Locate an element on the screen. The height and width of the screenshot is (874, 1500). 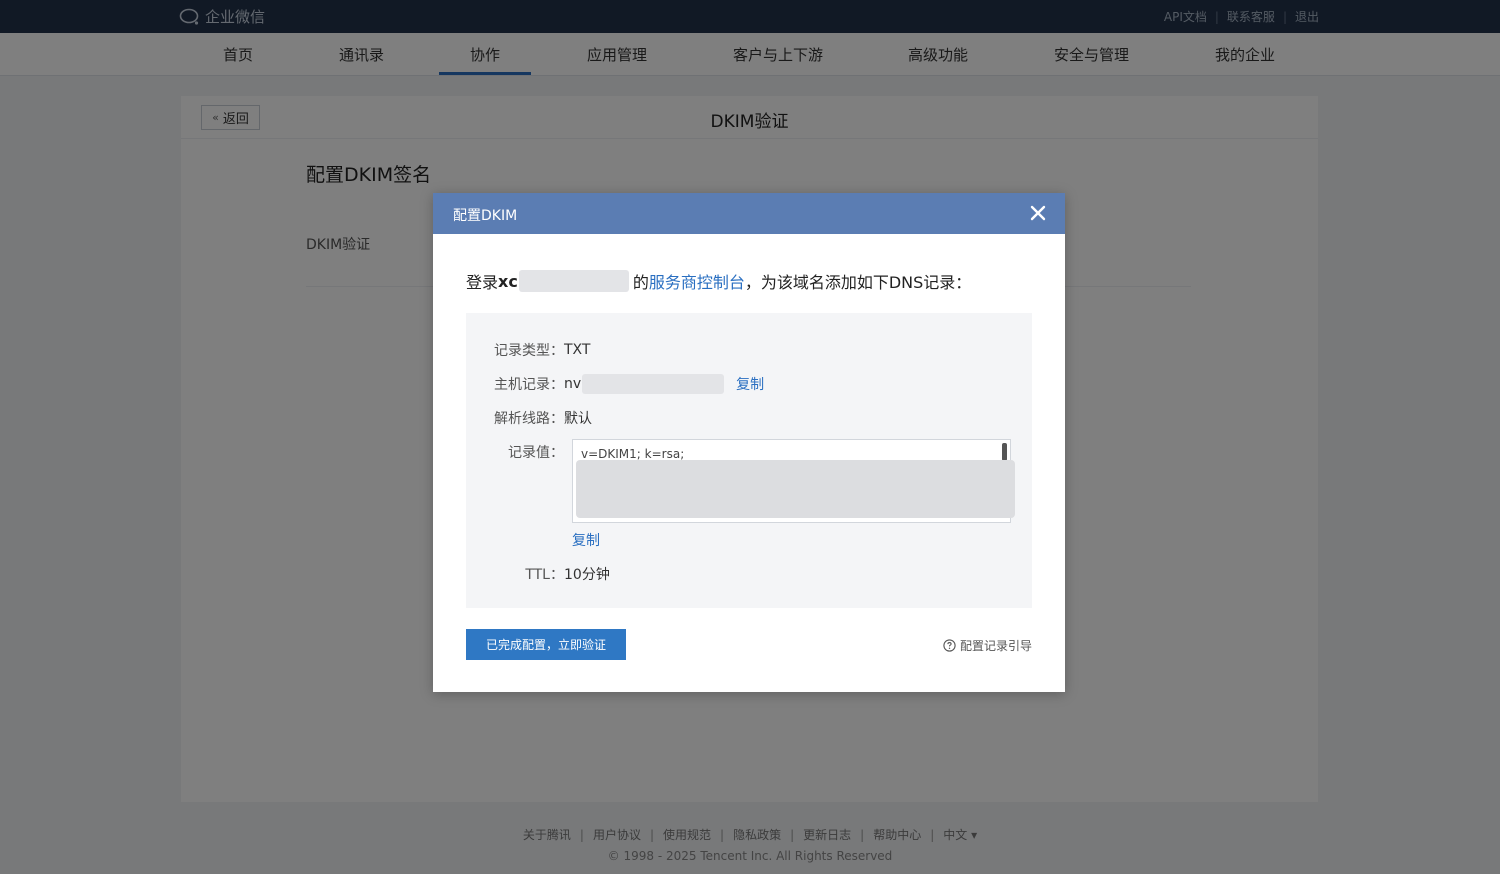
dialog-title: 配置DKIM is located at coordinates (485, 216).